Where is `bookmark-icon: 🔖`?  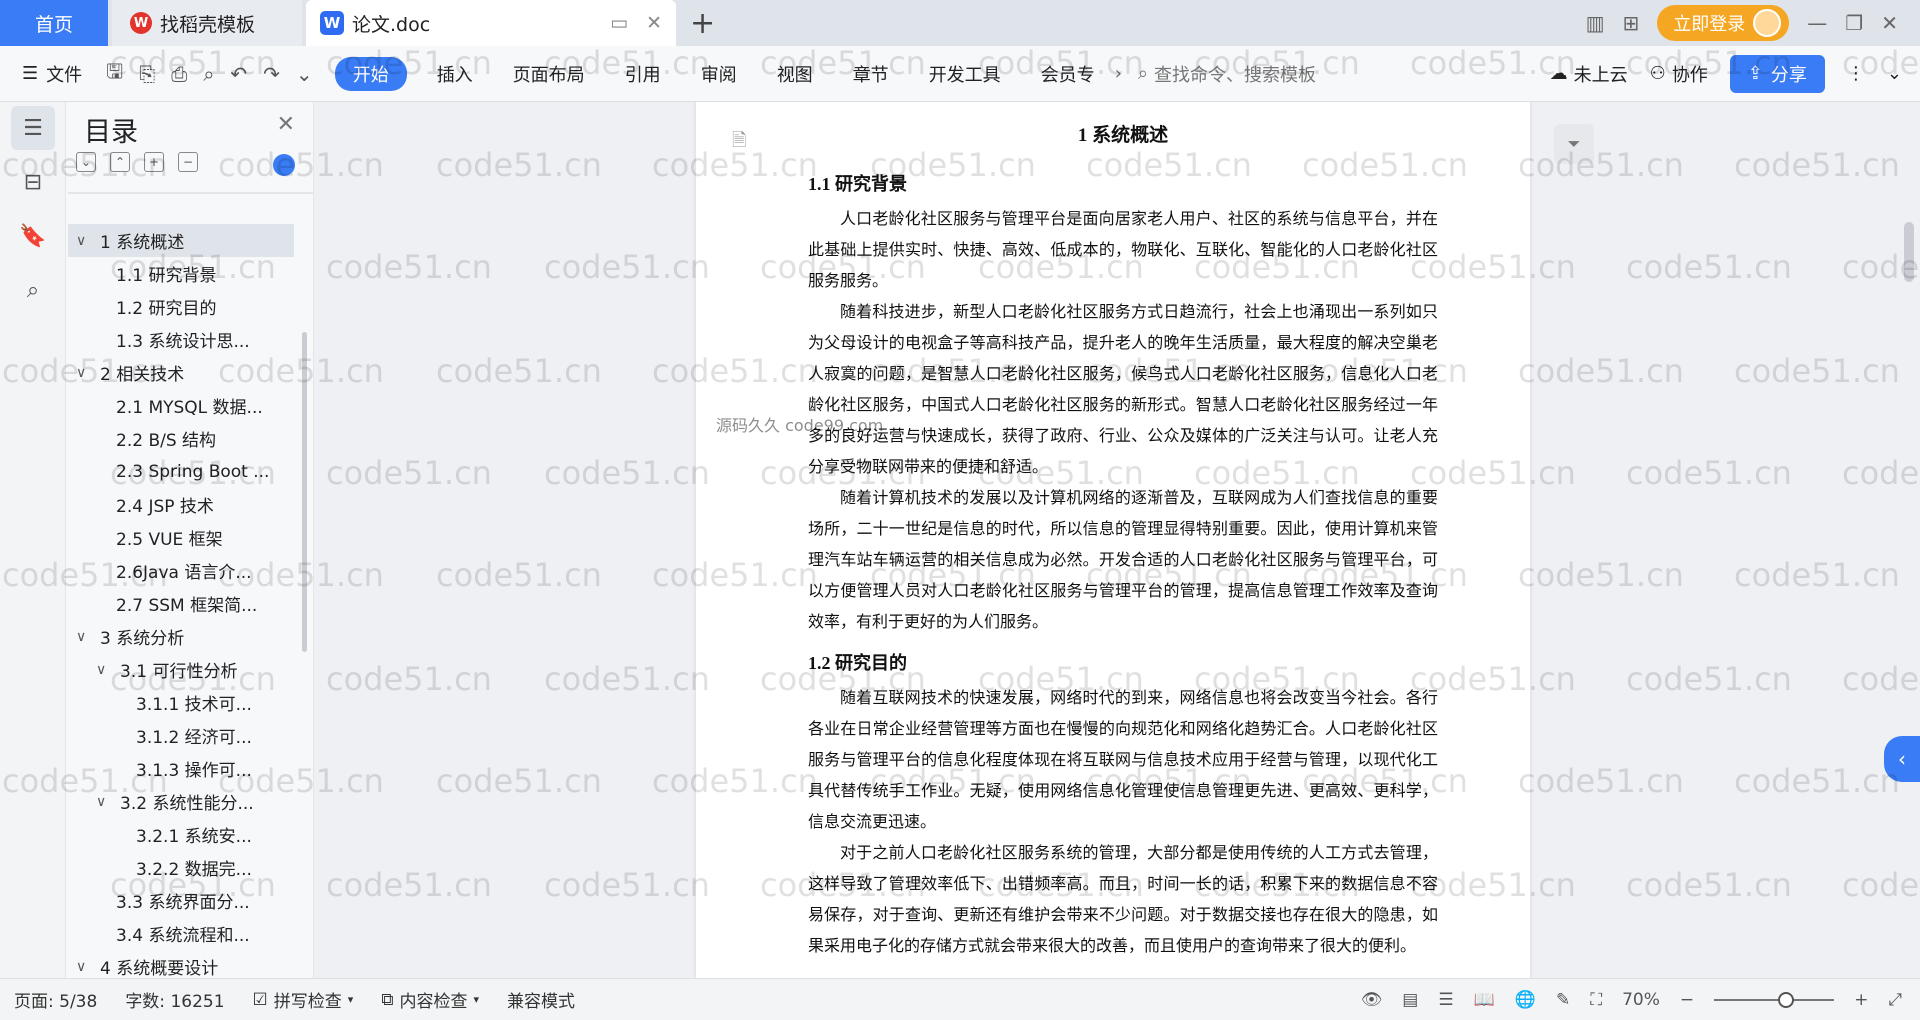 bookmark-icon: 🔖 is located at coordinates (33, 236).